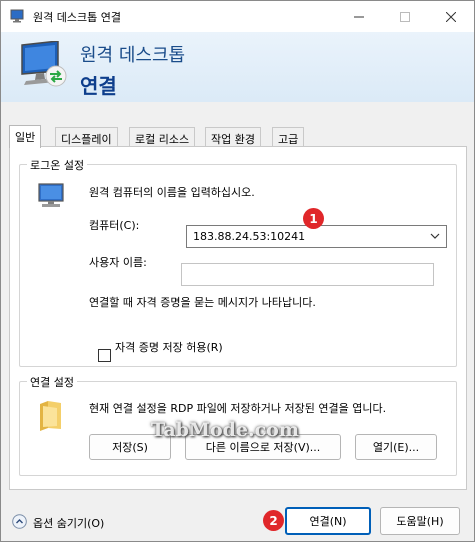 This screenshot has height=542, width=475. Describe the element at coordinates (435, 236) in the screenshot. I see `chevron-down-icon` at that location.